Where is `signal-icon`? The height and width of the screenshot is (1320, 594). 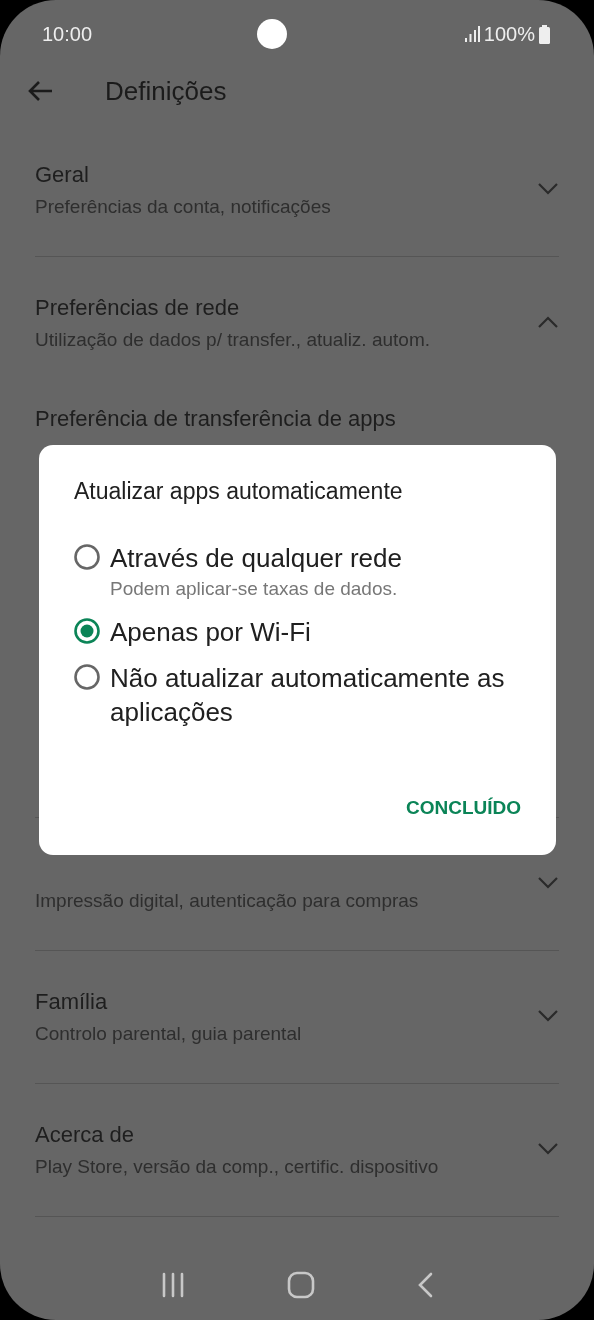
signal-icon is located at coordinates (471, 34).